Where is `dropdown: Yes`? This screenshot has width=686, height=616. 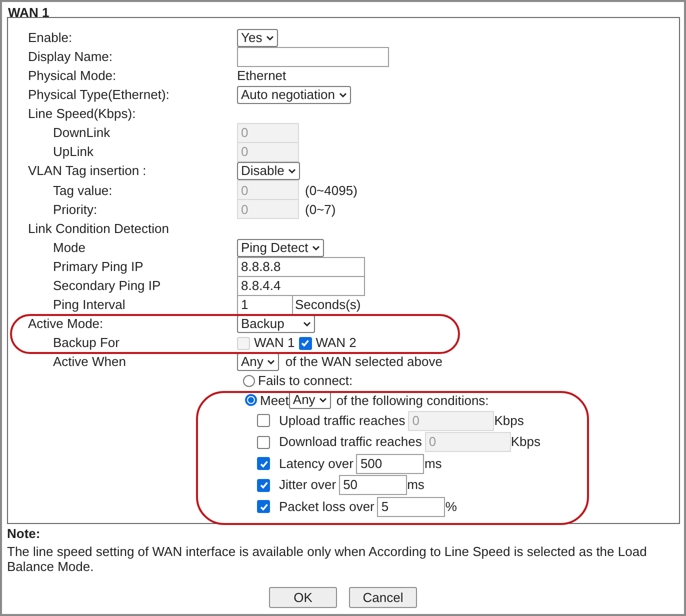
dropdown: Yes is located at coordinates (257, 37).